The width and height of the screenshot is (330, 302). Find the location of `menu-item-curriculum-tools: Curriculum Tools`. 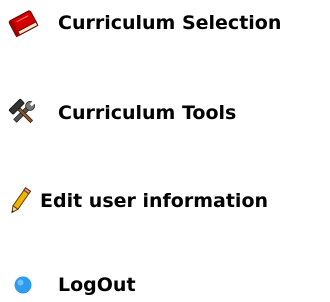

menu-item-curriculum-tools: Curriculum Tools is located at coordinates (121, 113).